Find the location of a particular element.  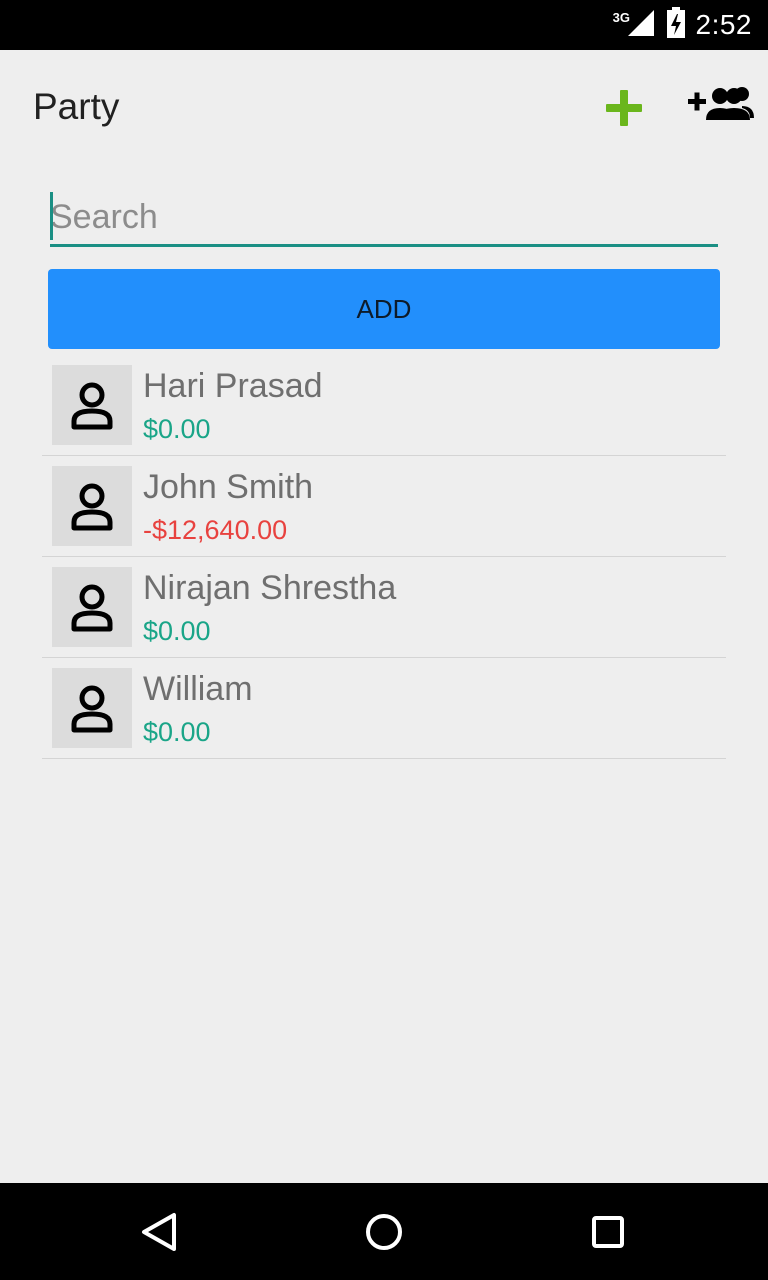

text-cursor is located at coordinates (51, 216).